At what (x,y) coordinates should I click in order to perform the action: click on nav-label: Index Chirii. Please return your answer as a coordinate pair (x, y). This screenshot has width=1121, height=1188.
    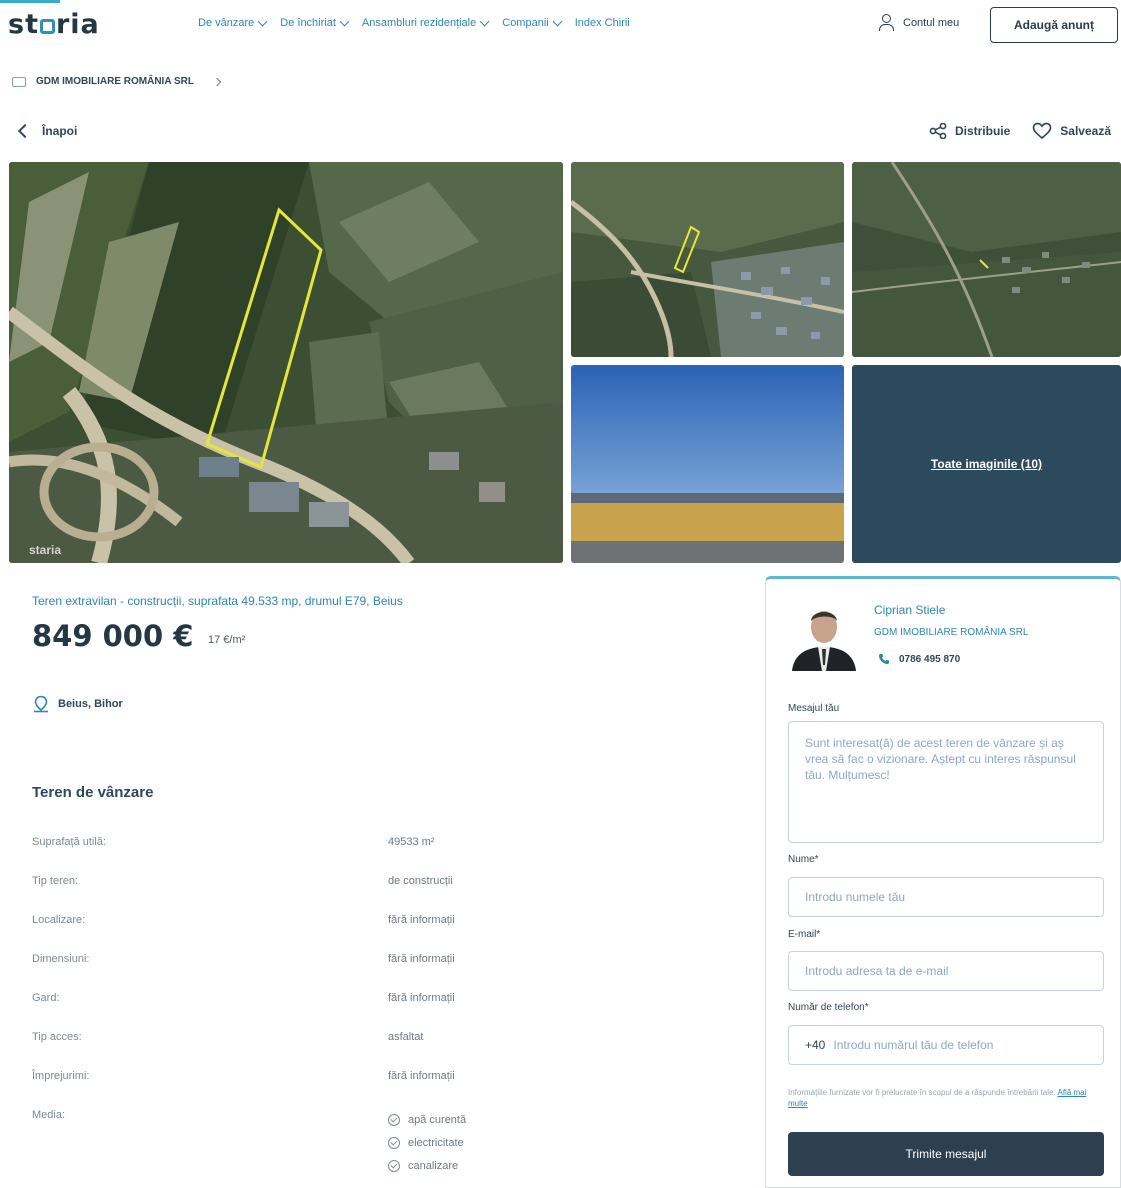
    Looking at the image, I should click on (602, 23).